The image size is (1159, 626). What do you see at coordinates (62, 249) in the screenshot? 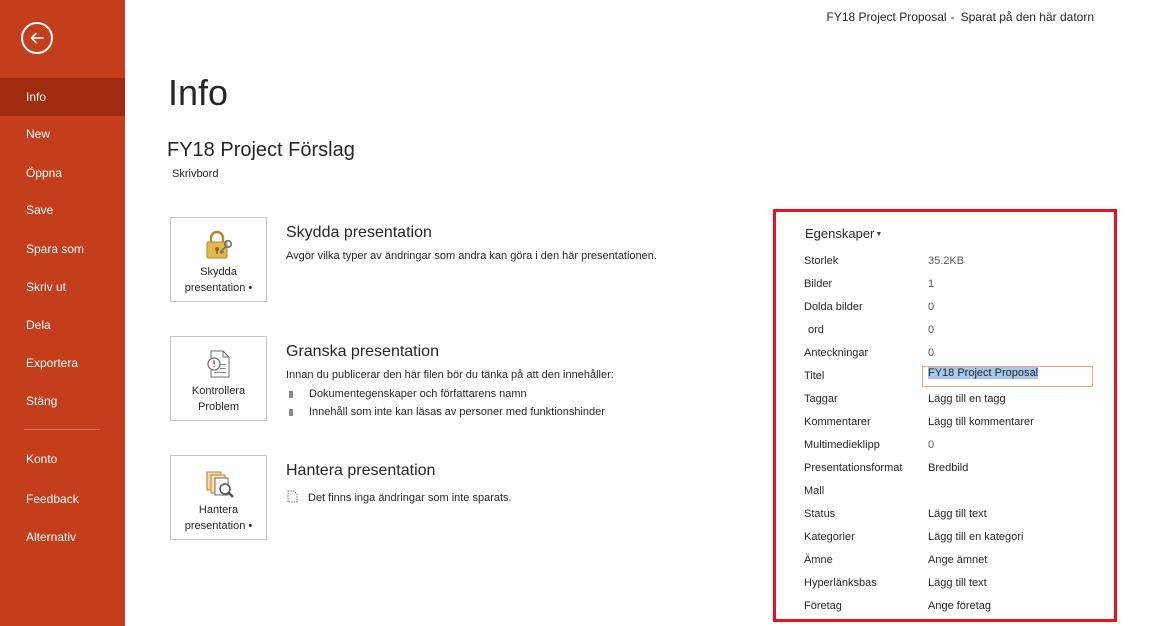
I see `nav-save-as: Spara som` at bounding box center [62, 249].